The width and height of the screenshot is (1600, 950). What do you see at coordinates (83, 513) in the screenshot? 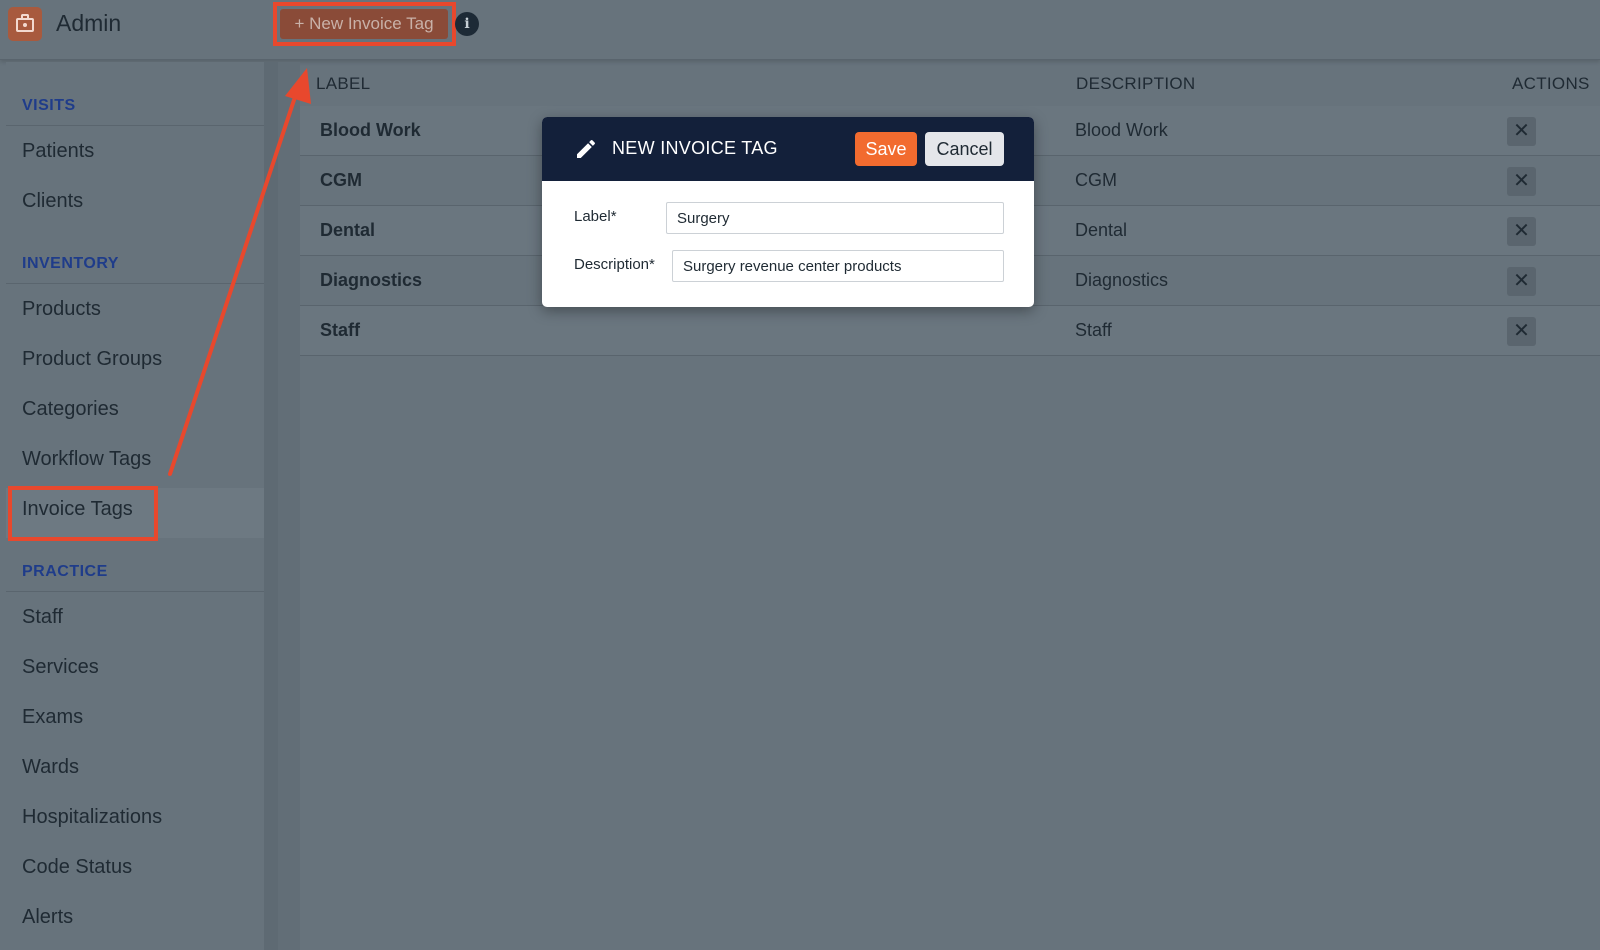
I see `highlight-box-invoice-tags` at bounding box center [83, 513].